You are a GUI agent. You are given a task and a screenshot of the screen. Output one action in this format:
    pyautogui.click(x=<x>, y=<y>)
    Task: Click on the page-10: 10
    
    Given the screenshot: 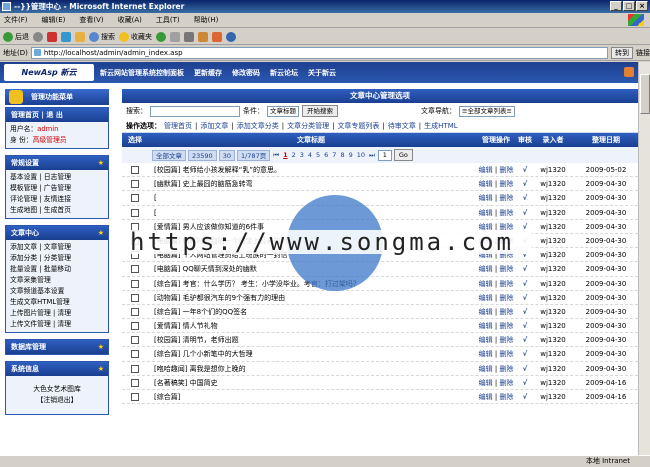 What is the action you would take?
    pyautogui.click(x=361, y=155)
    